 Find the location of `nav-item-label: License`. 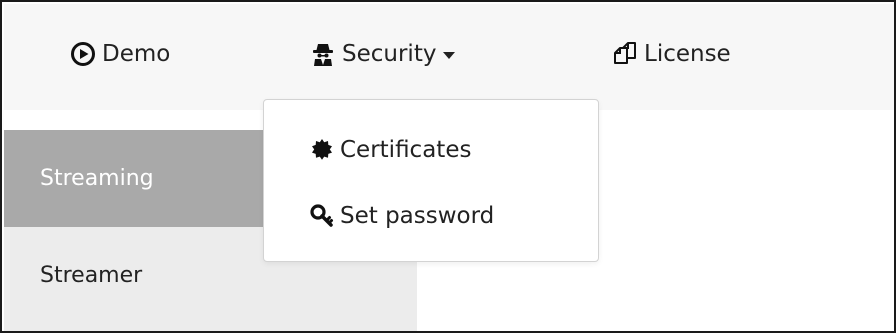

nav-item-label: License is located at coordinates (687, 54).